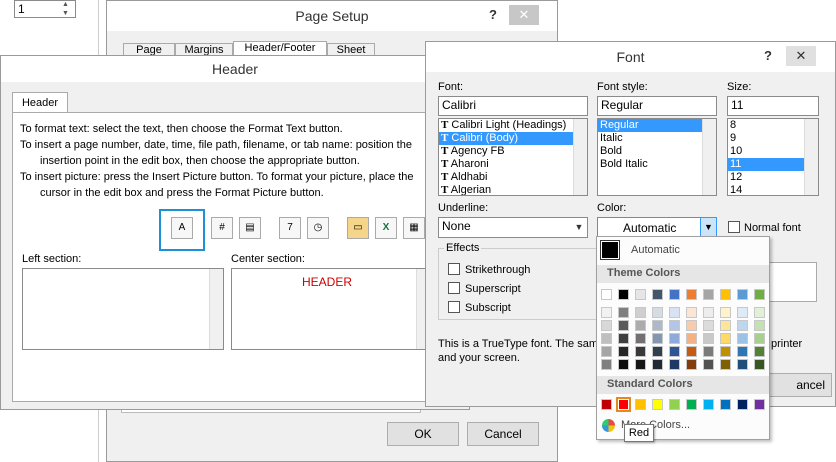 This screenshot has width=836, height=462. Describe the element at coordinates (358, 228) in the screenshot. I see `insert-file-path-icon: ▭` at that location.